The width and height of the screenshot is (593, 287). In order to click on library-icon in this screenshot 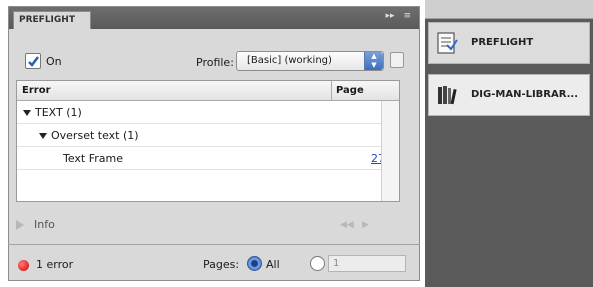, I will do `click(447, 95)`.